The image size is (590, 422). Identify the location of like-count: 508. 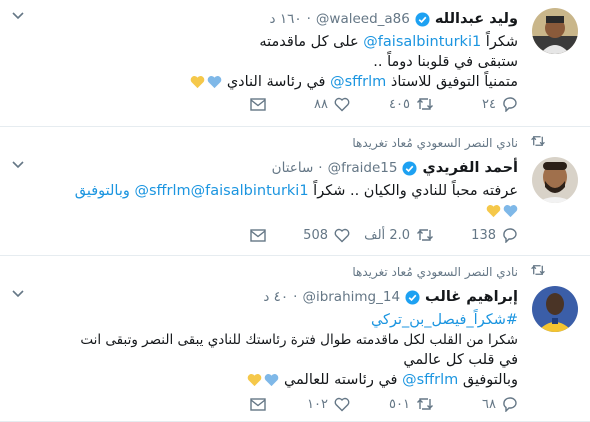
(315, 235).